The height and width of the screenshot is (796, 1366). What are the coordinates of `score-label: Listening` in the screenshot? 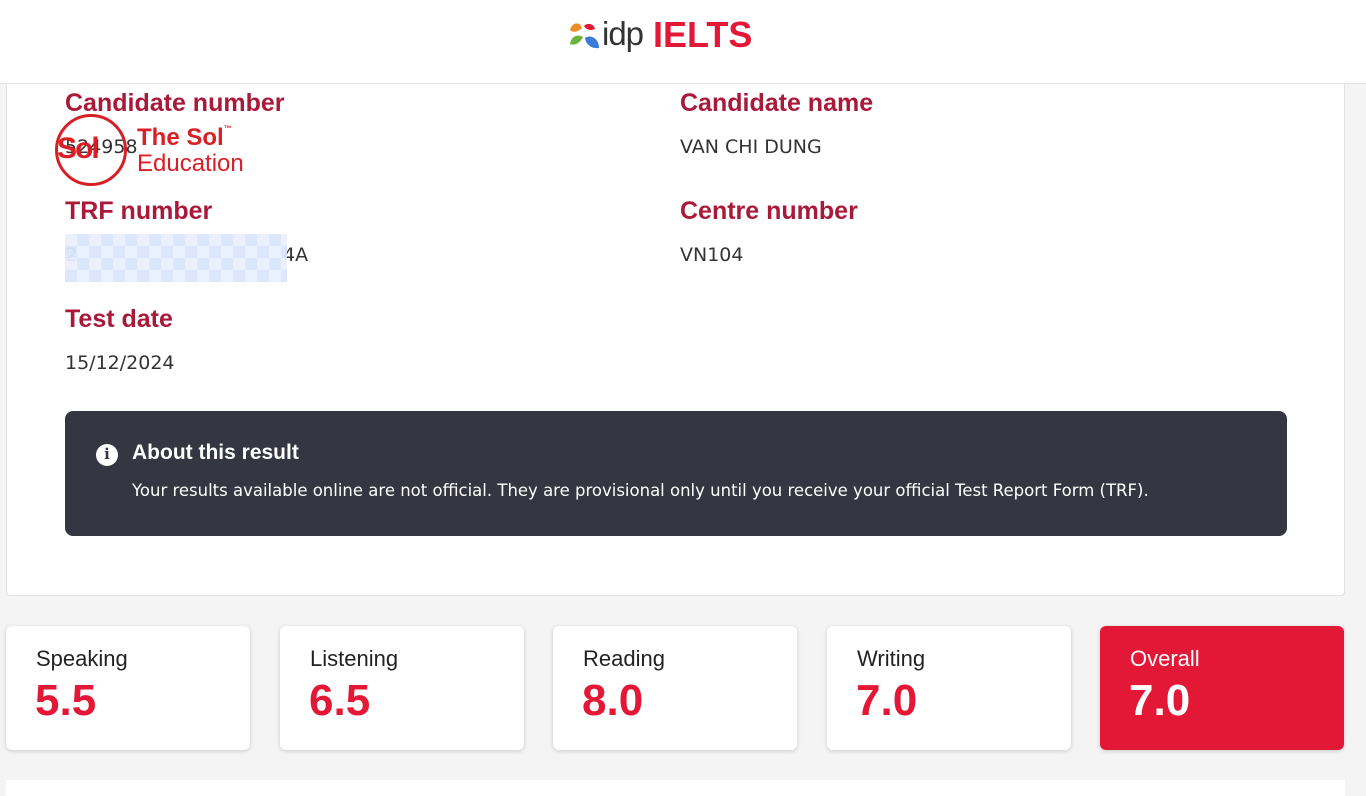 It's located at (354, 658).